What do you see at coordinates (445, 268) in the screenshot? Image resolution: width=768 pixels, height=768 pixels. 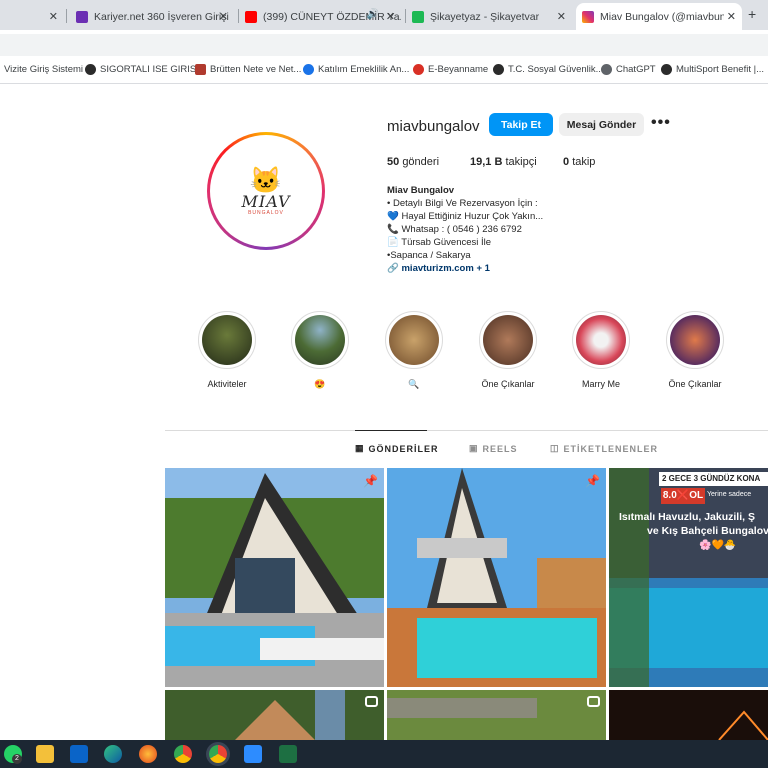 I see `bio-link-text: miavturizm.com + 1` at bounding box center [445, 268].